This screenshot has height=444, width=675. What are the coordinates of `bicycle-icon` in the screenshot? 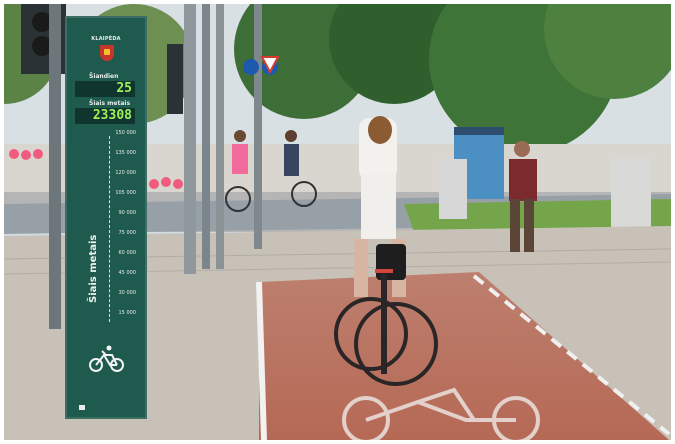 It's located at (106, 358).